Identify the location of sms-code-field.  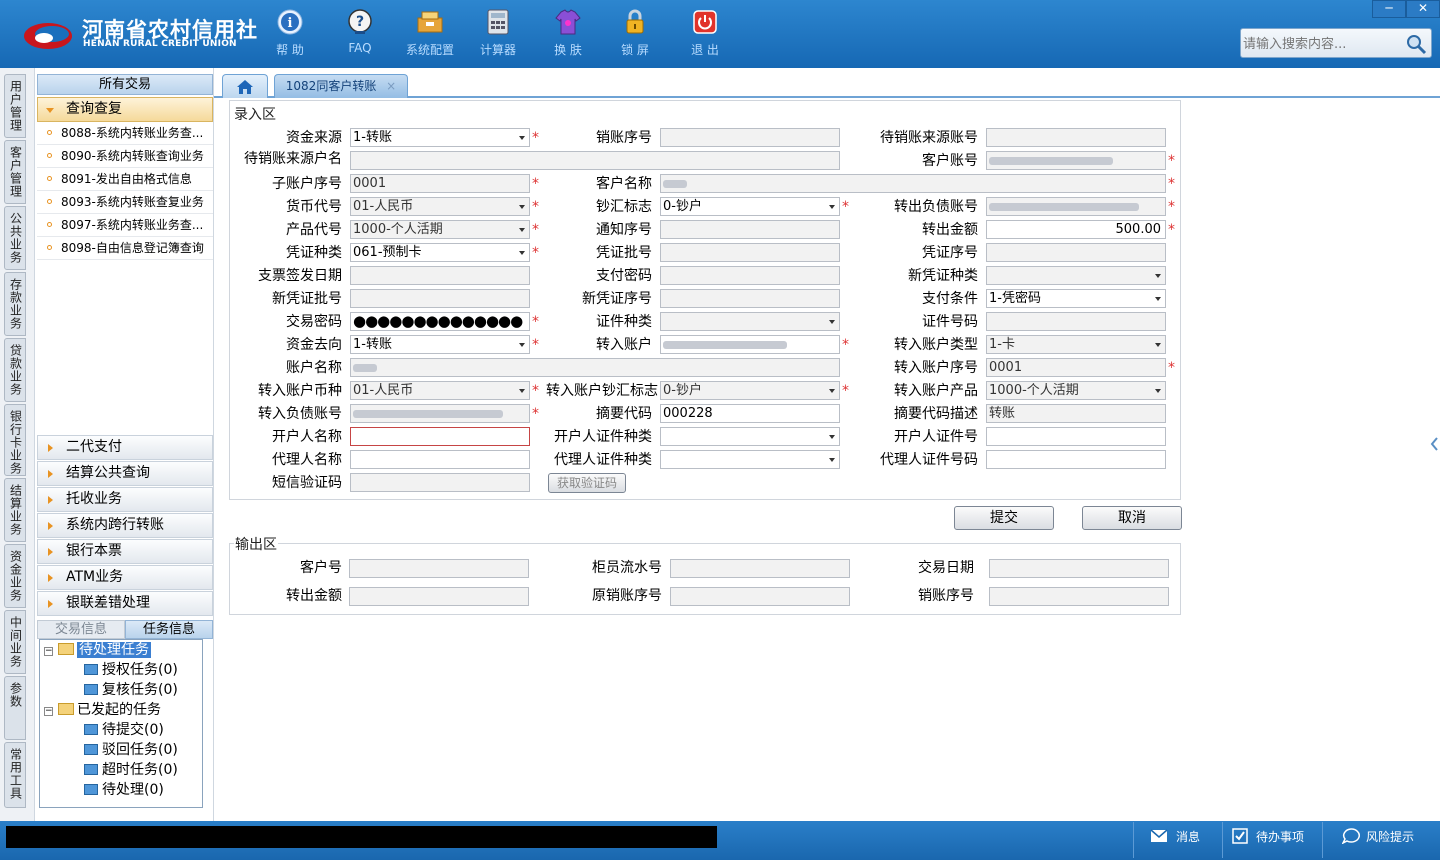
(440, 482).